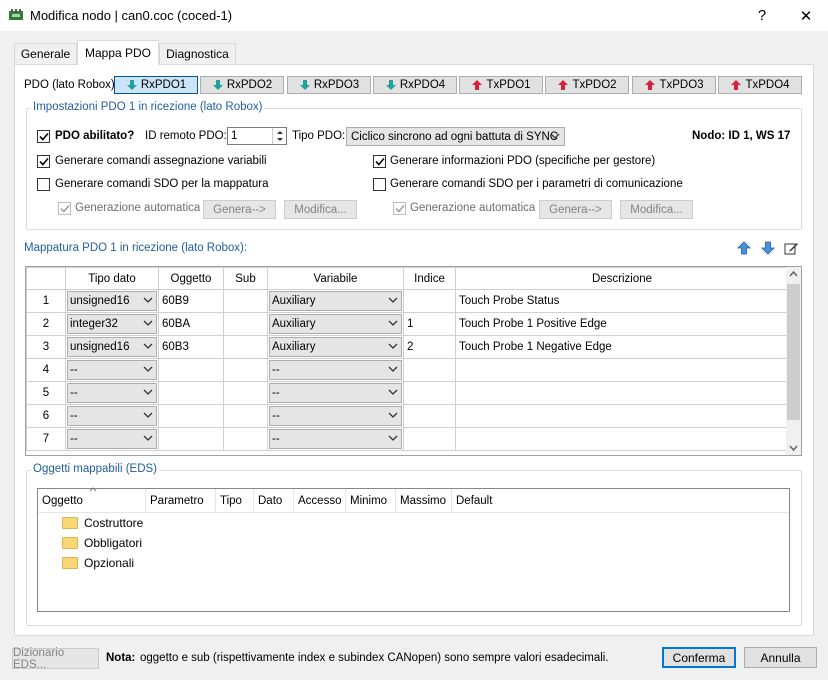  Describe the element at coordinates (118, 52) in the screenshot. I see `tab-mappa-pdo: Mappa PDO` at that location.